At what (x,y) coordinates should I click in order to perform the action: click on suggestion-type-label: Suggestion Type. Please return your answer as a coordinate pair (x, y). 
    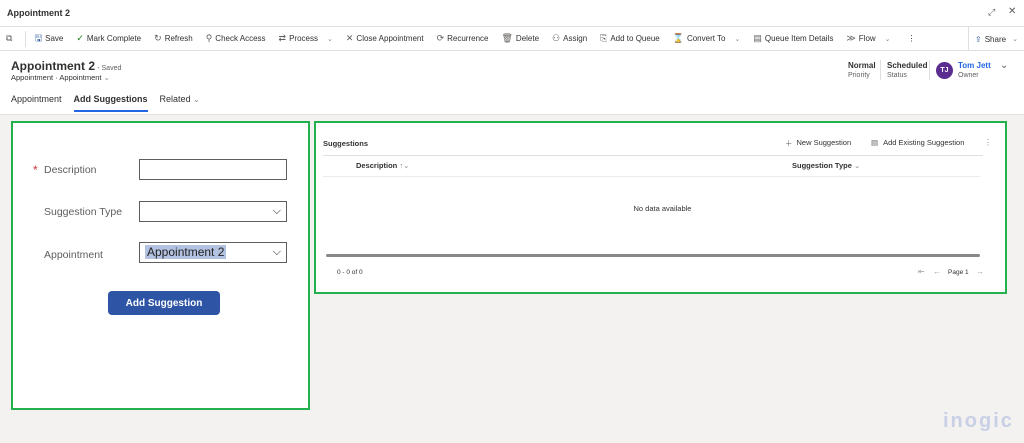
    Looking at the image, I should click on (83, 212).